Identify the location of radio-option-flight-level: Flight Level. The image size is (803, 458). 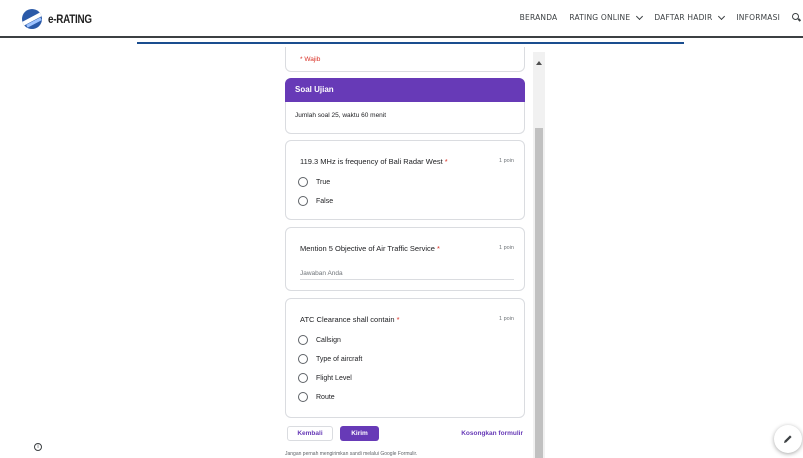
(325, 378).